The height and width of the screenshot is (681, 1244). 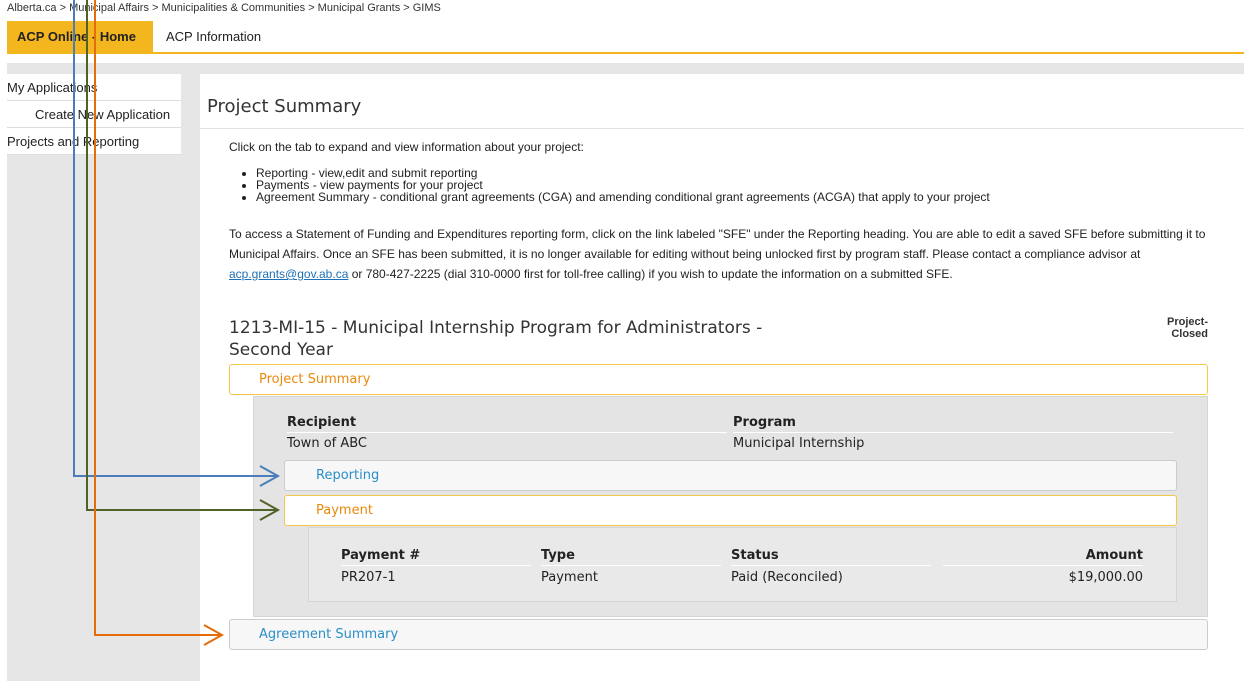 What do you see at coordinates (799, 443) in the screenshot?
I see `program-value: Municipal Internship` at bounding box center [799, 443].